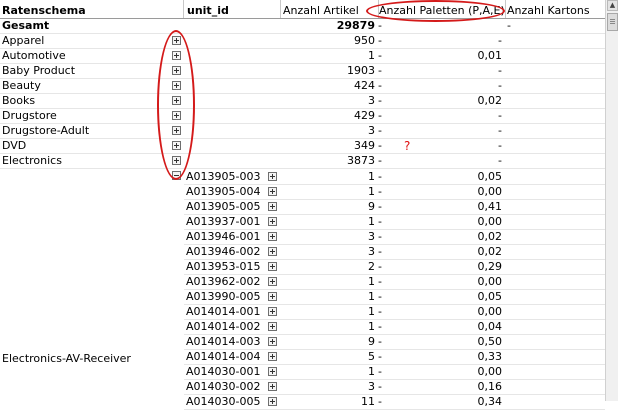 This screenshot has height=410, width=618. What do you see at coordinates (612, 22) in the screenshot?
I see `scrollbar-thumb` at bounding box center [612, 22].